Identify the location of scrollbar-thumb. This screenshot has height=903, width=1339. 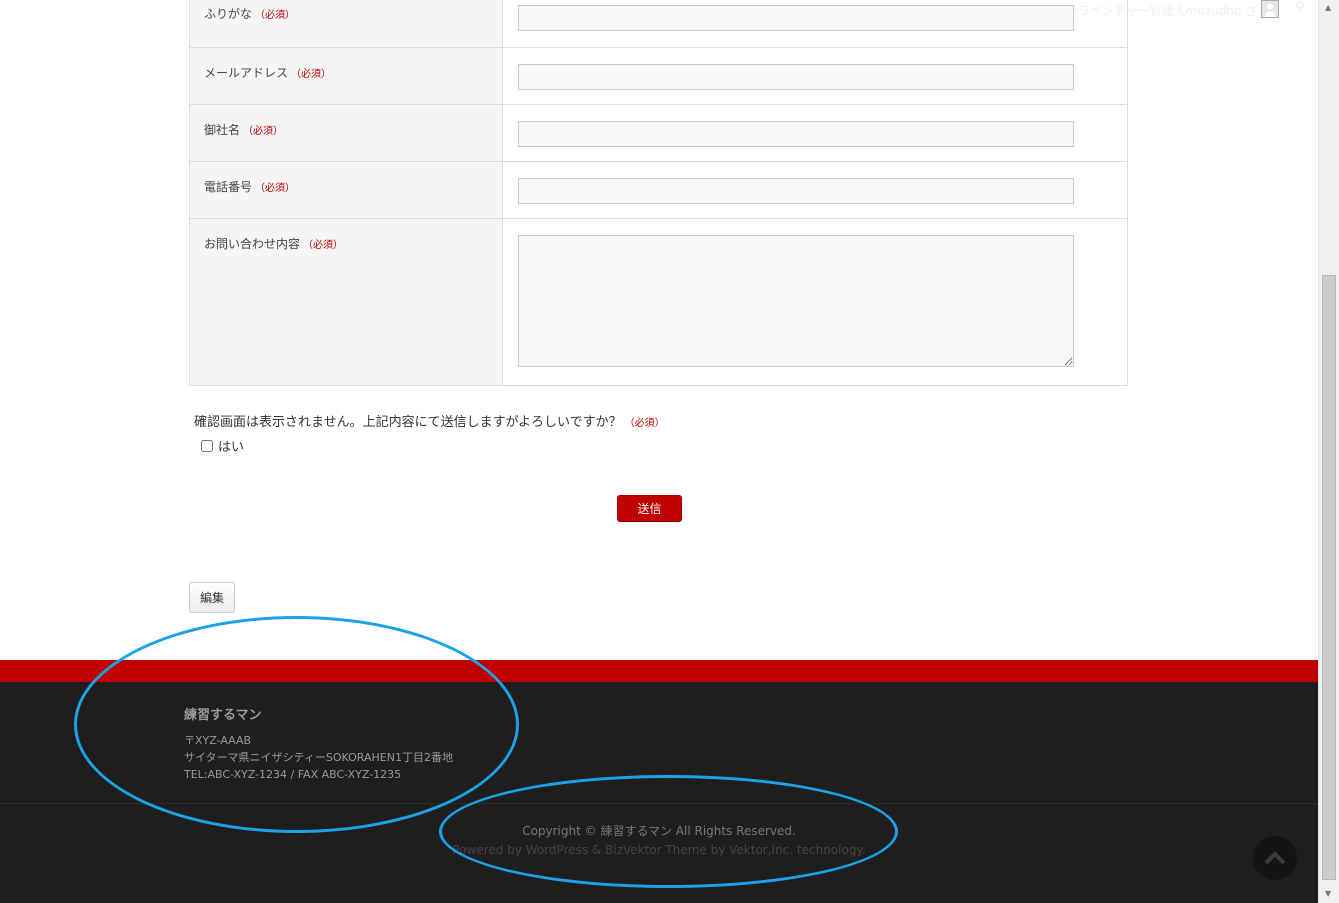
(1329, 577).